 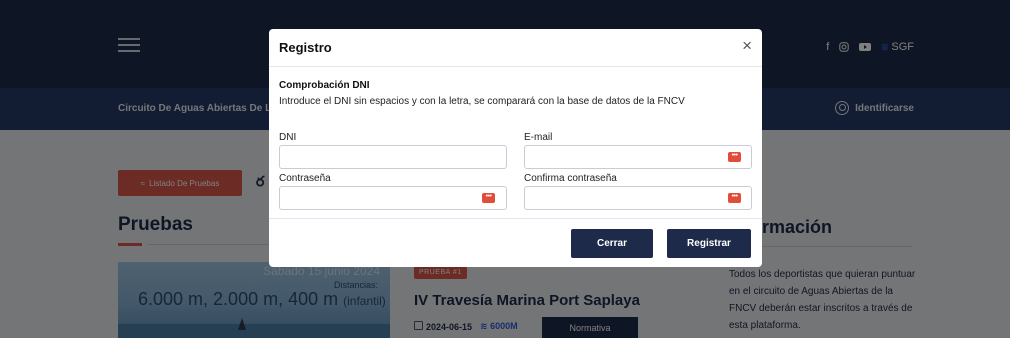 I want to click on confirm-password-label: Confirma contraseña, so click(x=570, y=178).